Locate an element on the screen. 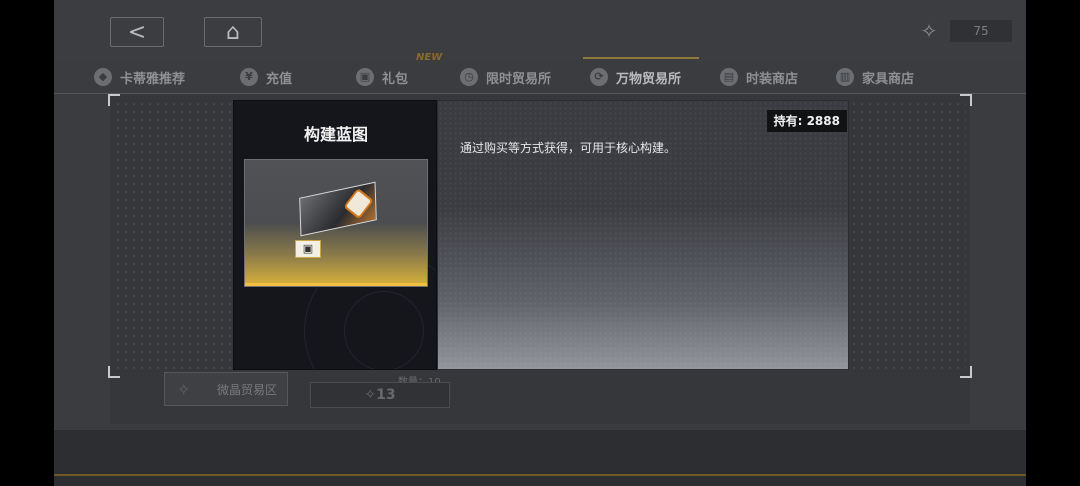 Image resolution: width=1080 pixels, height=486 pixels. tab-gift: ▣ 礼包 is located at coordinates (382, 77).